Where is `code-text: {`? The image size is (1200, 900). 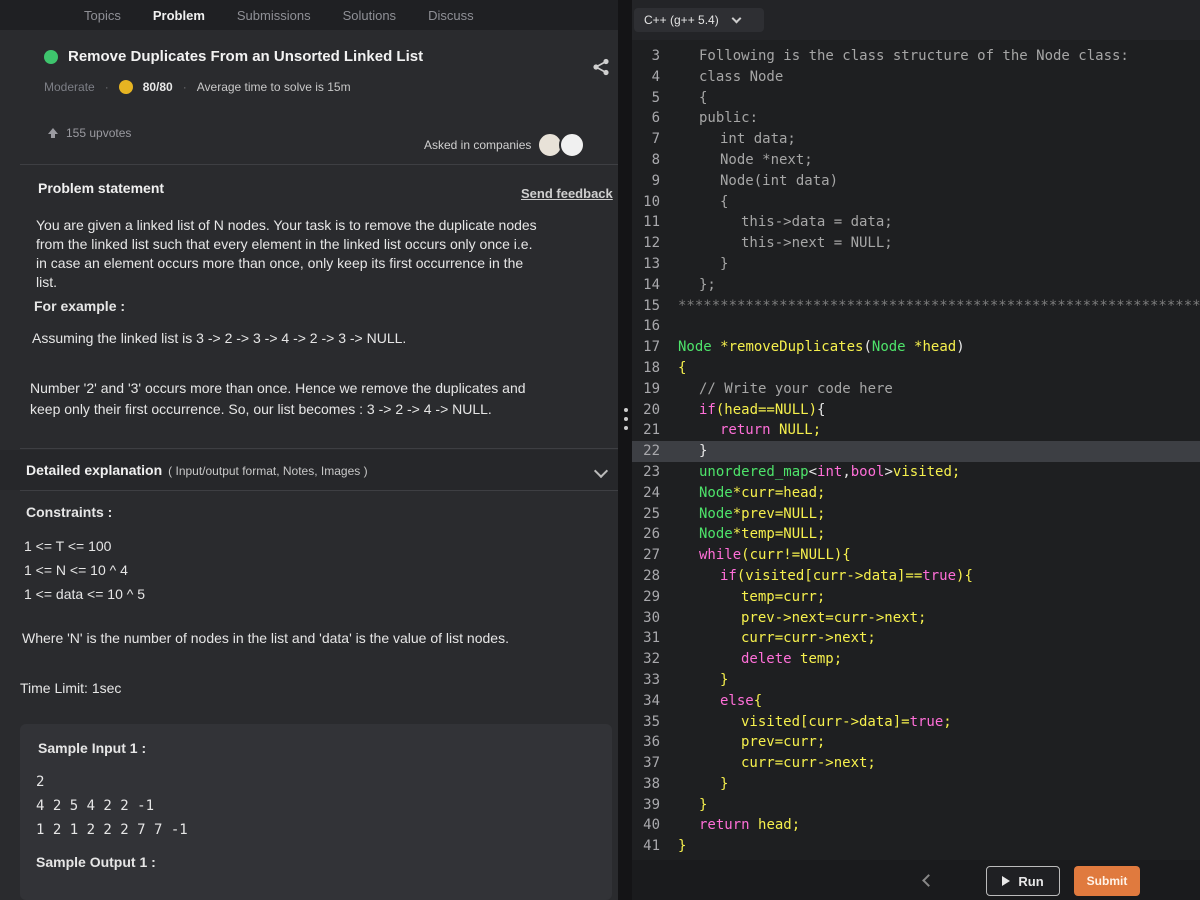 code-text: { is located at coordinates (682, 368).